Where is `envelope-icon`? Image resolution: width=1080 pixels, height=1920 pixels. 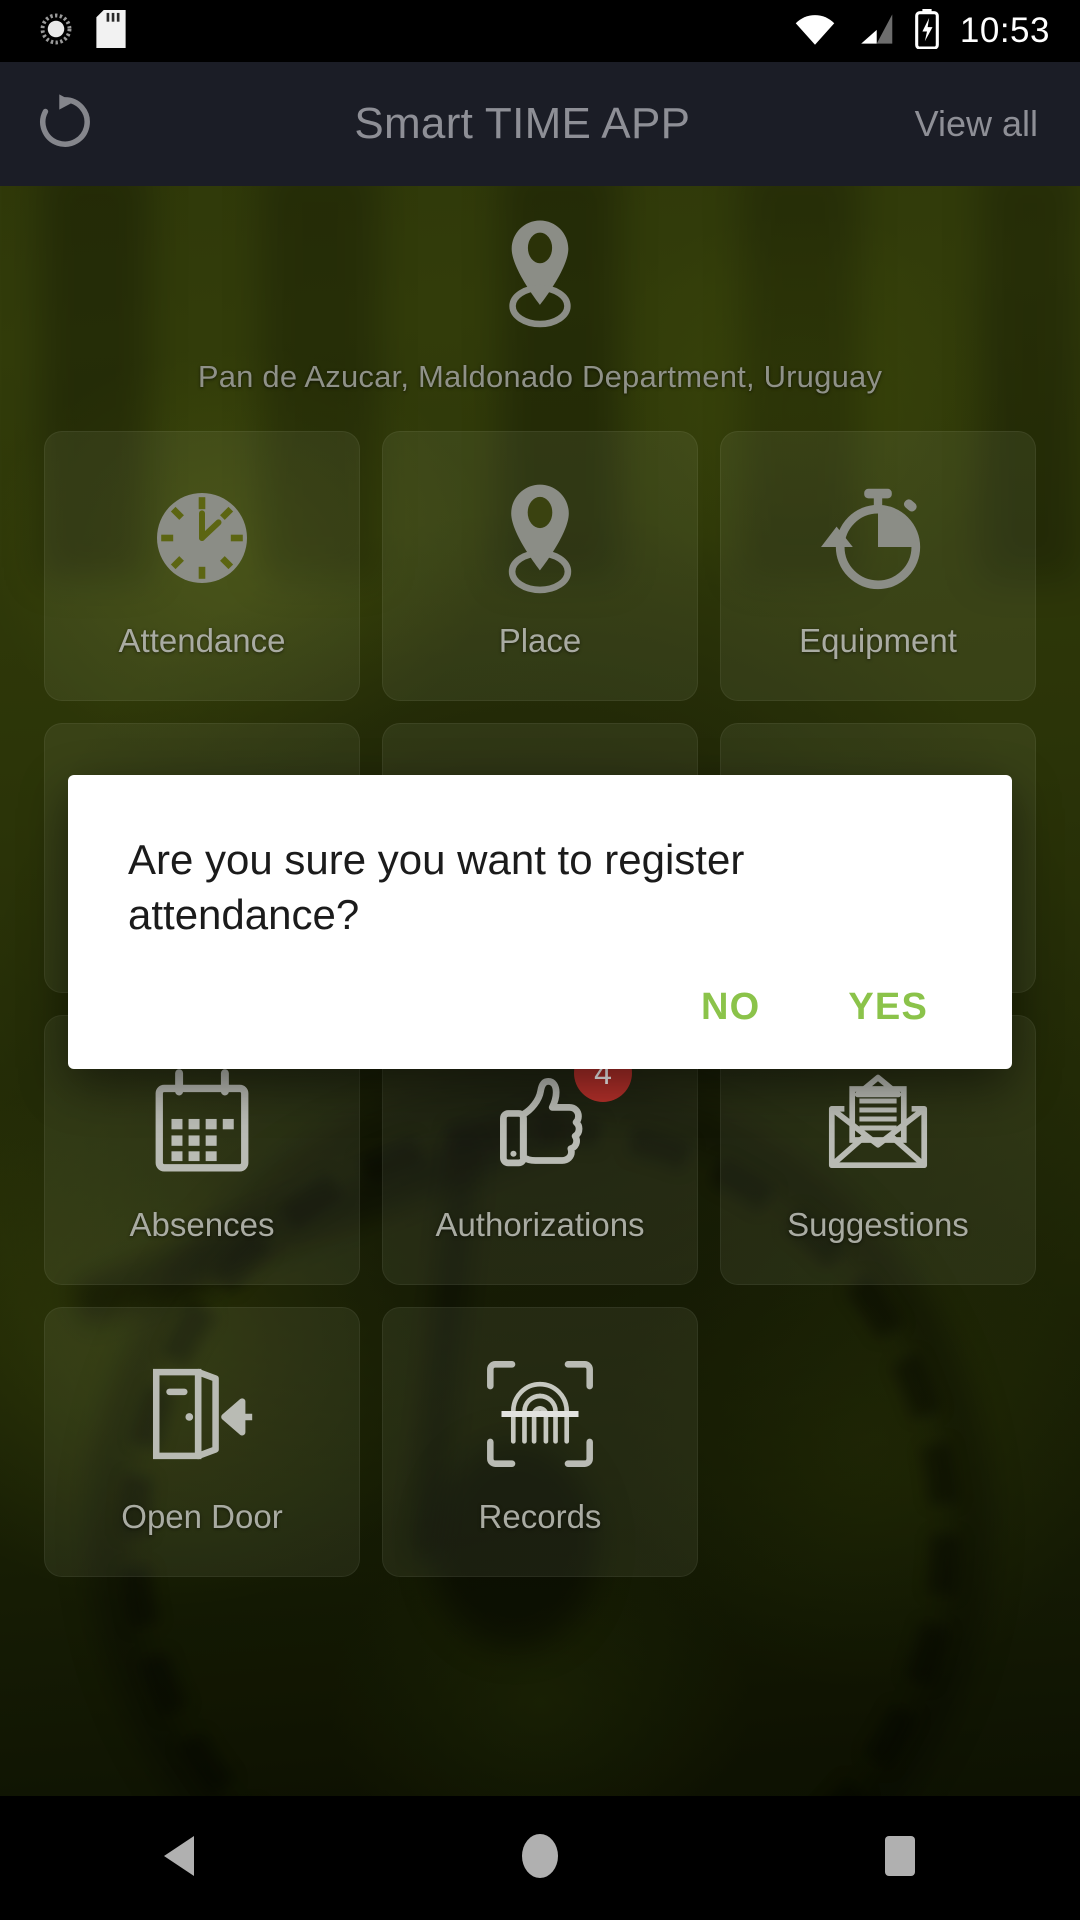
envelope-icon is located at coordinates (878, 1122).